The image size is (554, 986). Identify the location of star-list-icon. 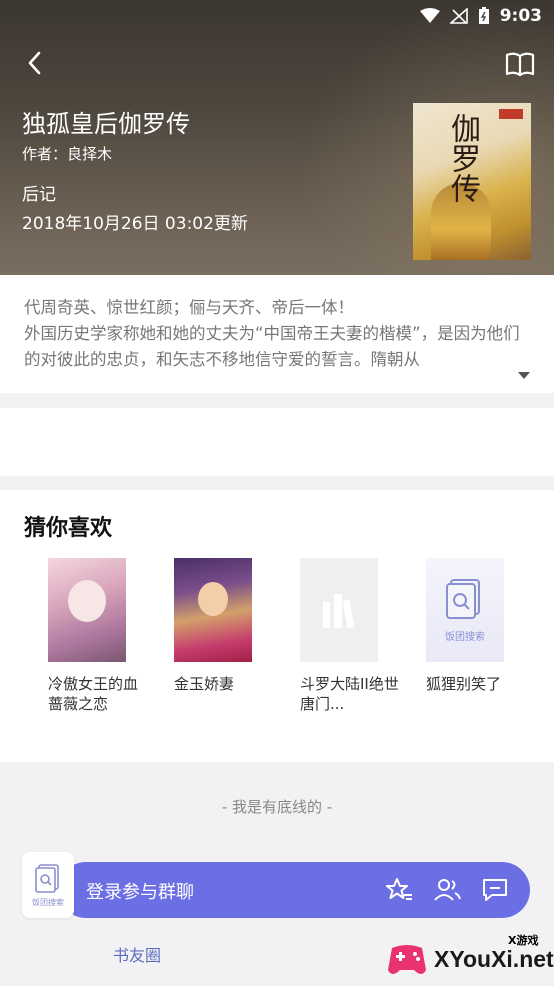
(399, 890).